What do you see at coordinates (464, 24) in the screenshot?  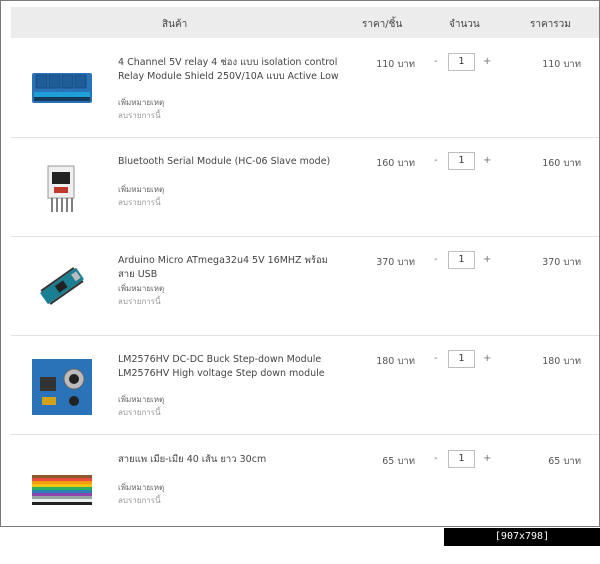 I see `header-quantity: จำนวน` at bounding box center [464, 24].